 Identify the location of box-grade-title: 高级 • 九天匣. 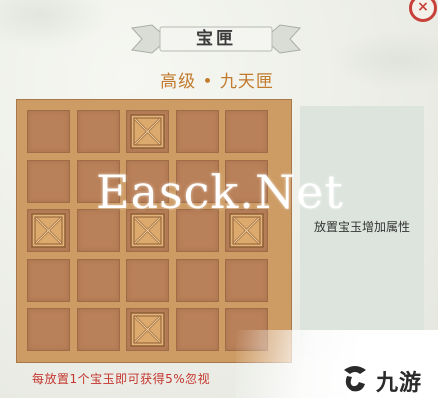
(217, 82).